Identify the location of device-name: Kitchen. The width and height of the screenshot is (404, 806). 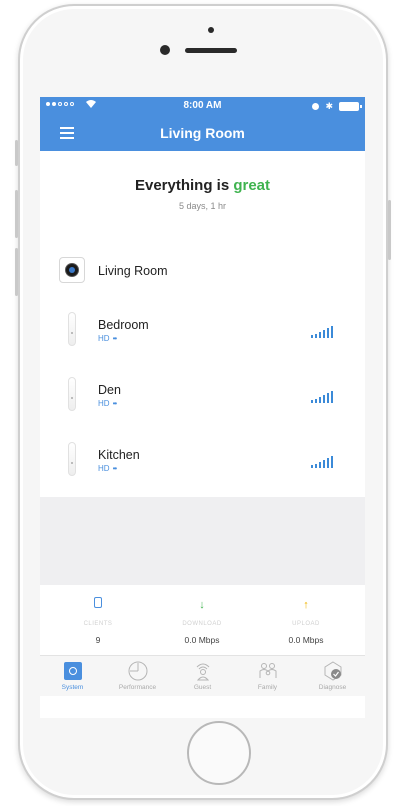
(119, 455).